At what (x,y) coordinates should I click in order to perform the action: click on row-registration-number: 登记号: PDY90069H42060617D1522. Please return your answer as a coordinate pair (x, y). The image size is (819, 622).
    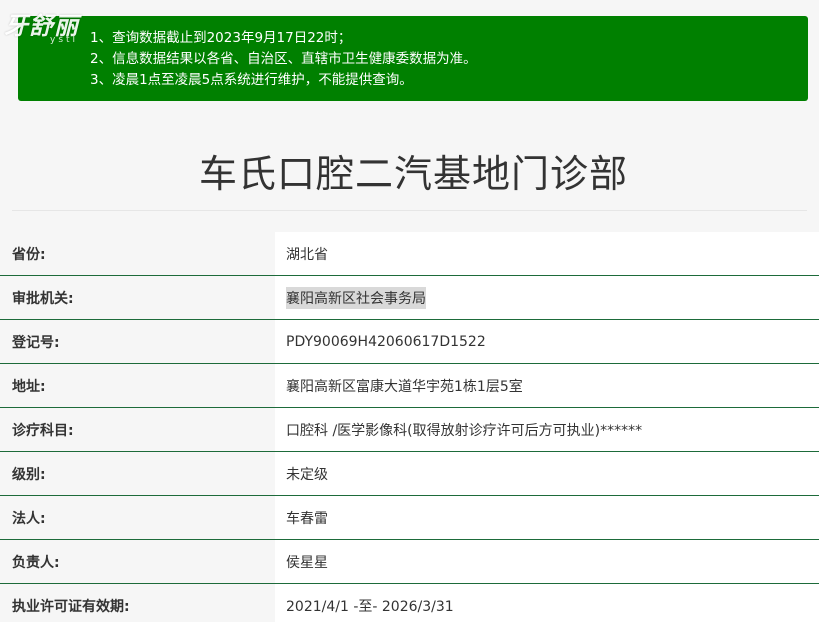
    Looking at the image, I should click on (409, 342).